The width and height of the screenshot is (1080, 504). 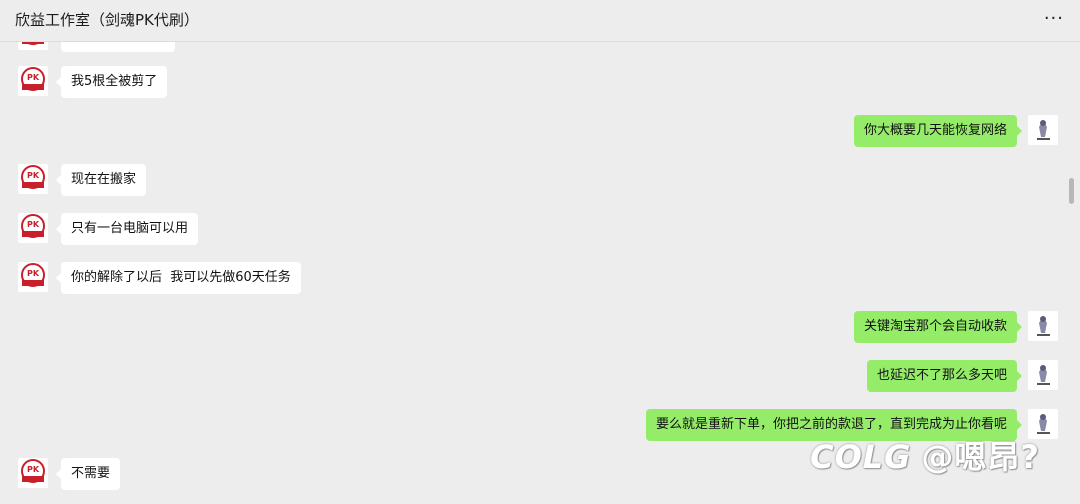 I want to click on message-text: 我5根全被剪了, so click(x=111, y=82).